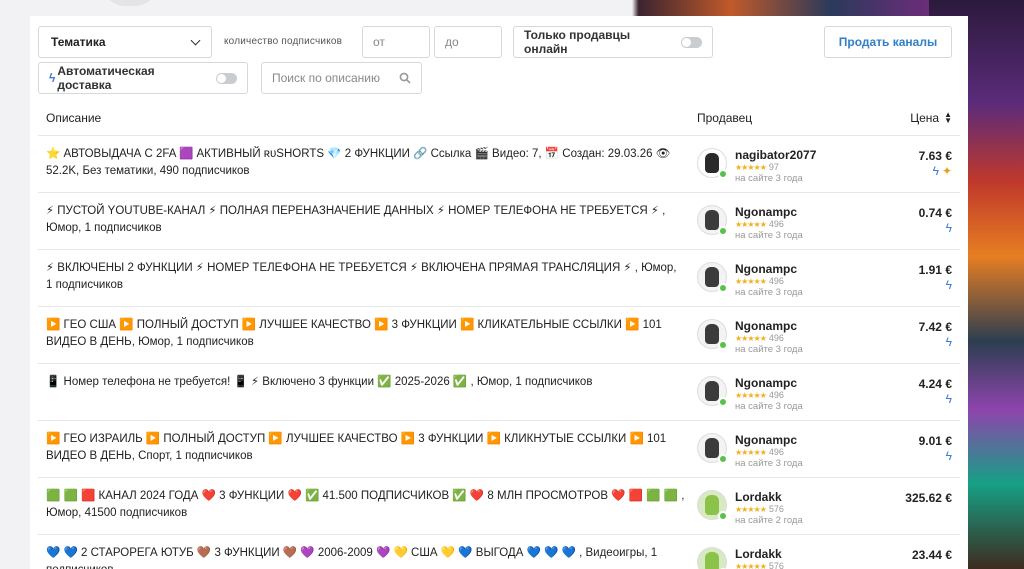 The image size is (1024, 569). What do you see at coordinates (195, 40) in the screenshot?
I see `chevron-down-icon` at bounding box center [195, 40].